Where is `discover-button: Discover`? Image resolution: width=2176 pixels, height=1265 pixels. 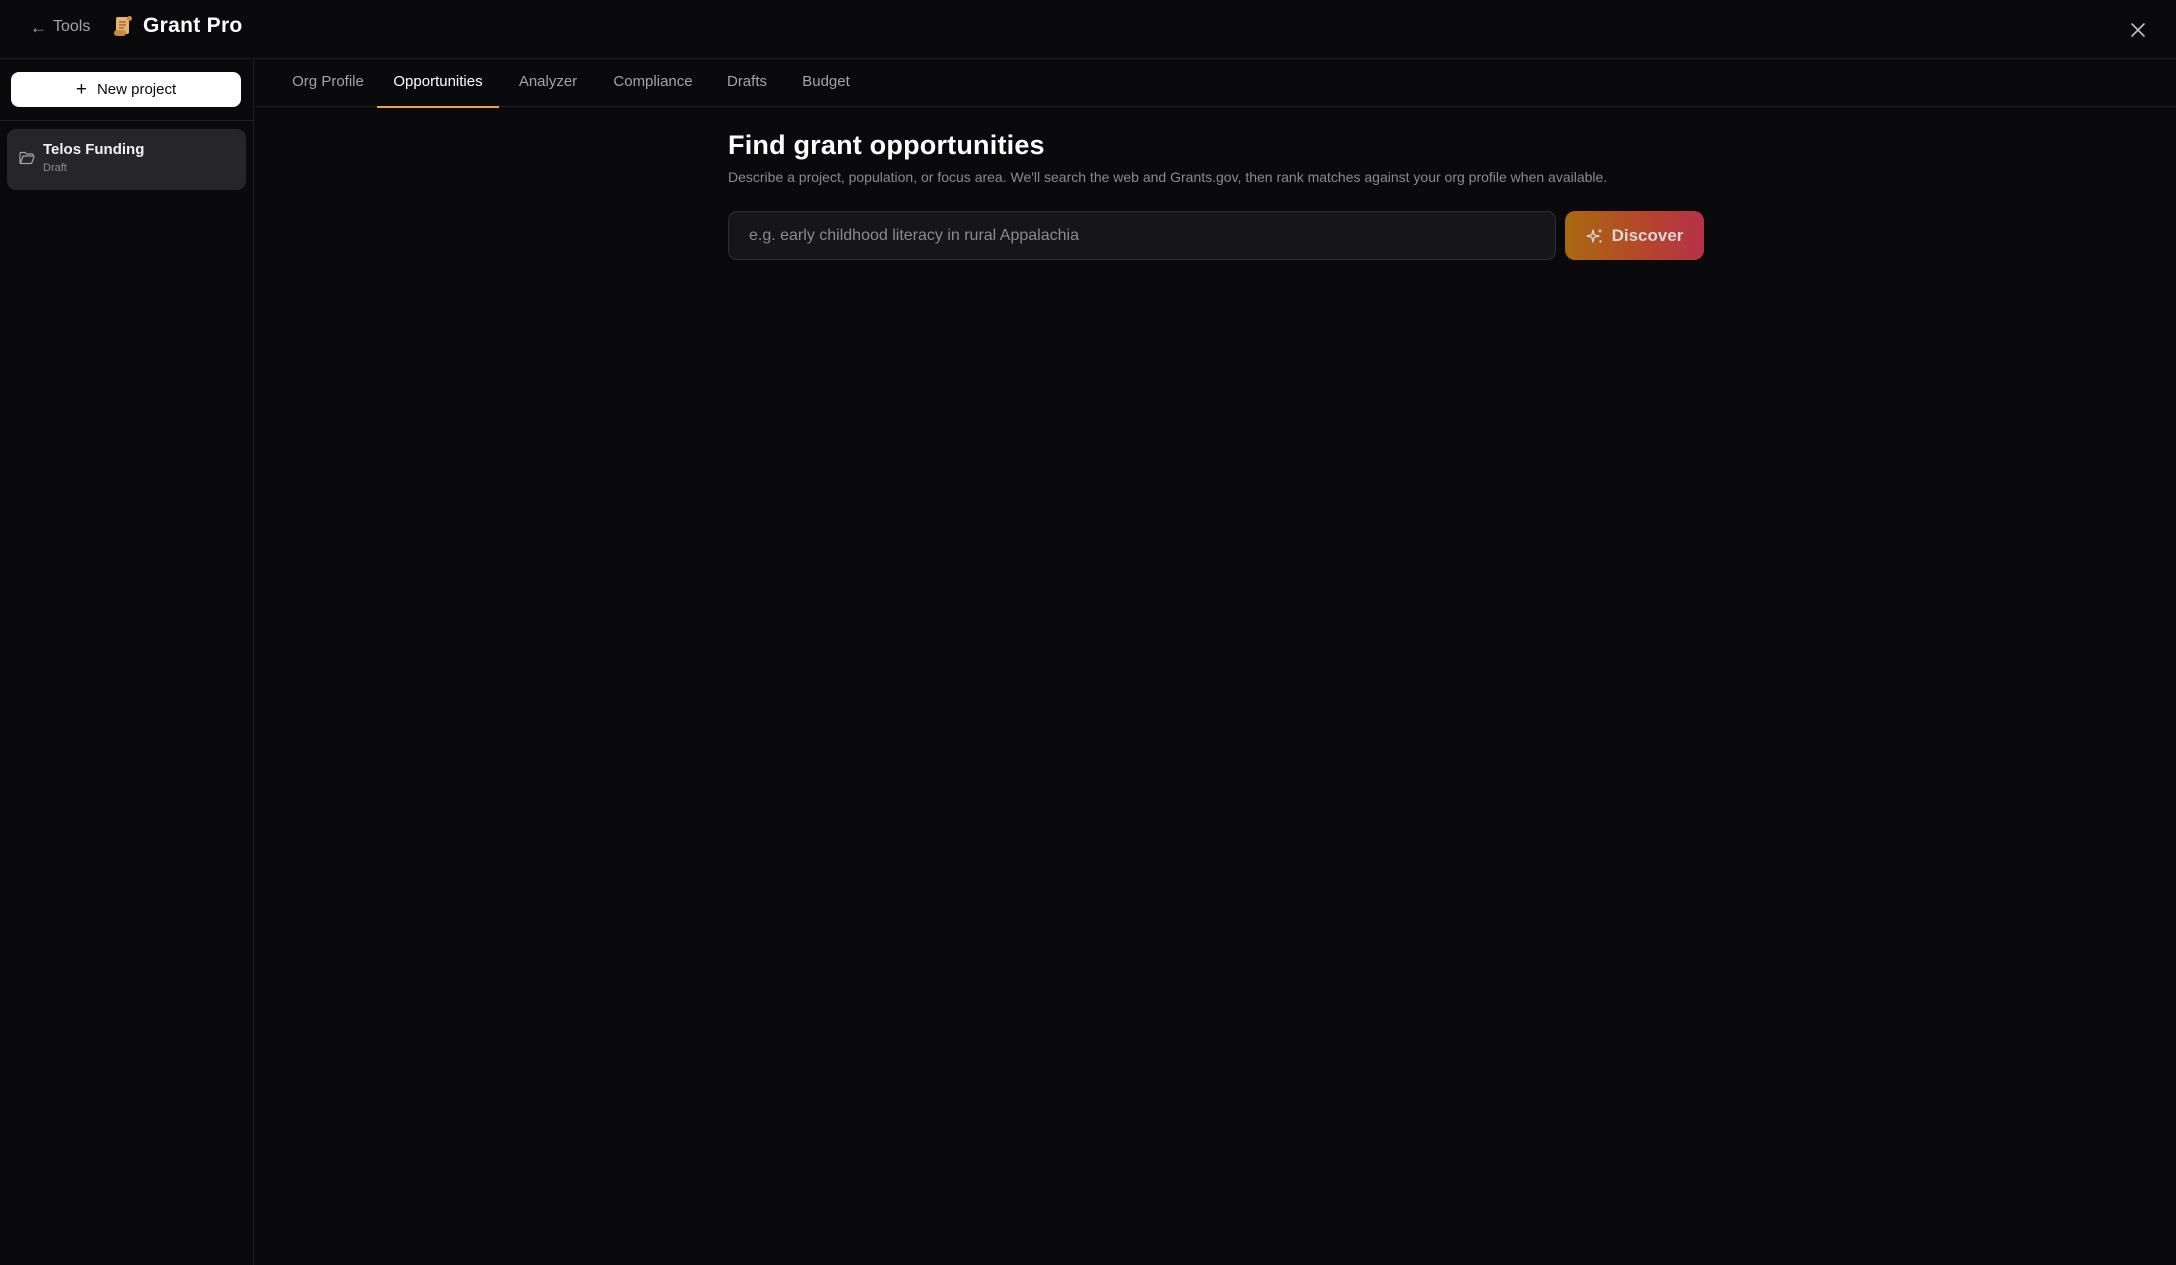
discover-button: Discover is located at coordinates (1634, 235).